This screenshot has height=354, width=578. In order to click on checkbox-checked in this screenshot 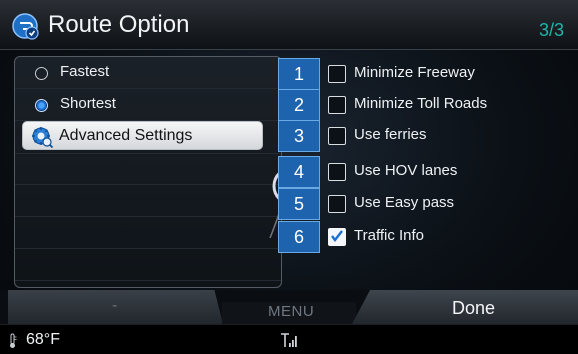, I will do `click(337, 237)`.